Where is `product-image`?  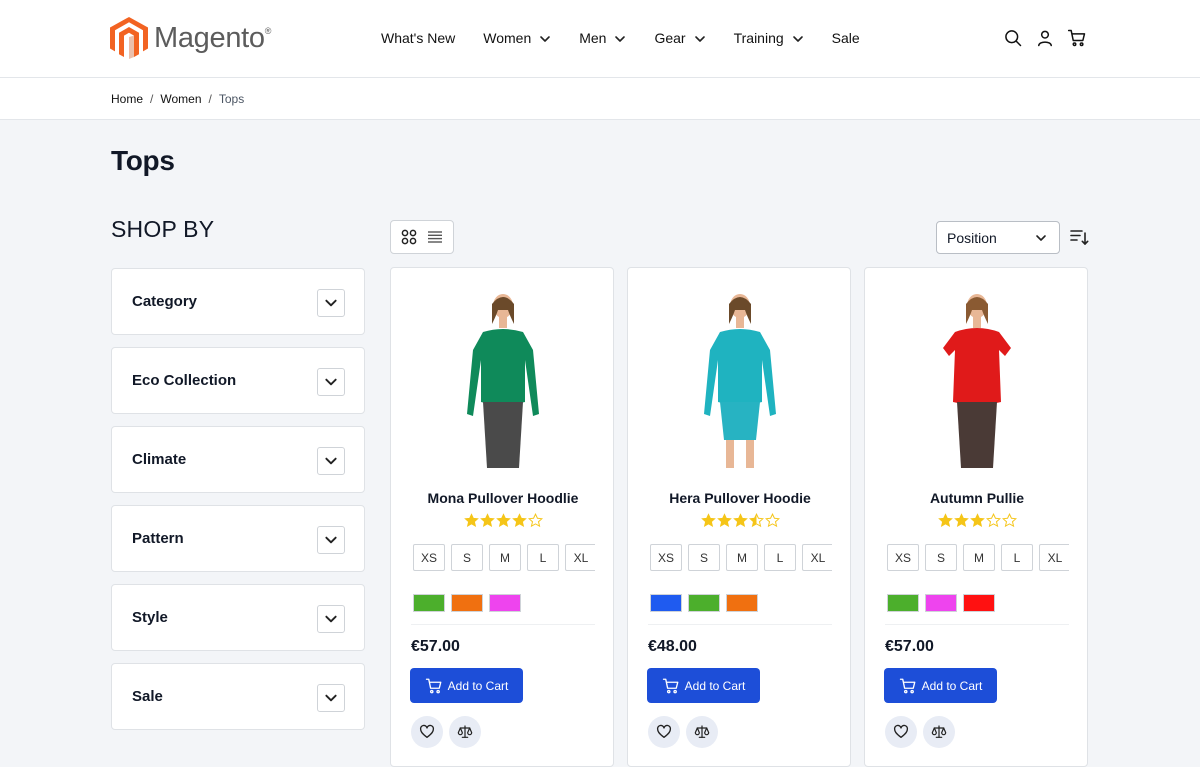 product-image is located at coordinates (740, 381).